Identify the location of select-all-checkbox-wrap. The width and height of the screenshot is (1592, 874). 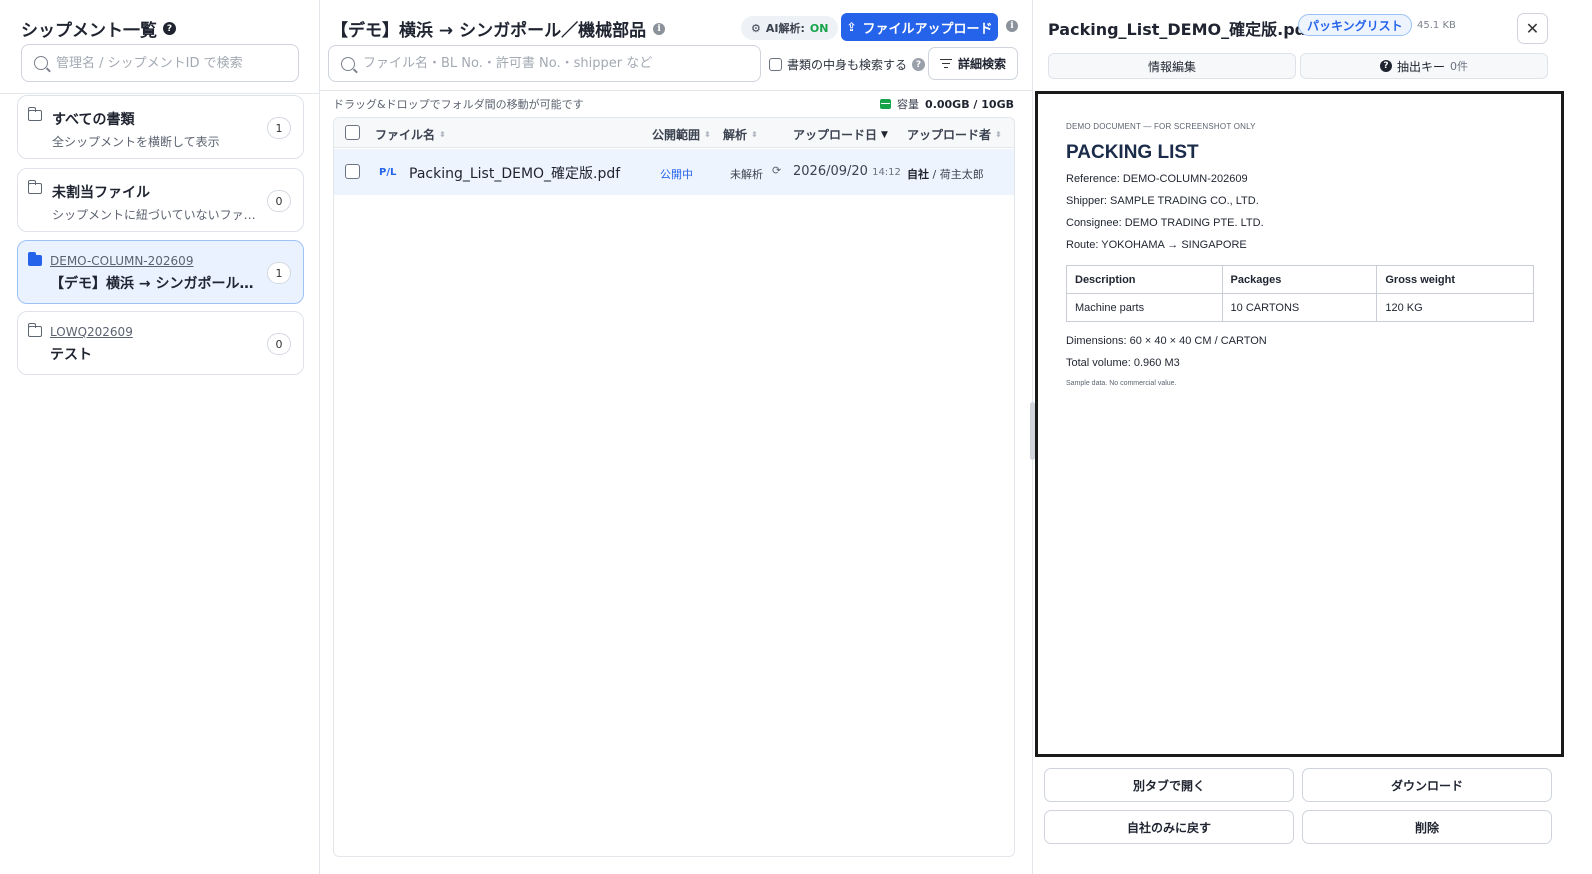
(352, 132).